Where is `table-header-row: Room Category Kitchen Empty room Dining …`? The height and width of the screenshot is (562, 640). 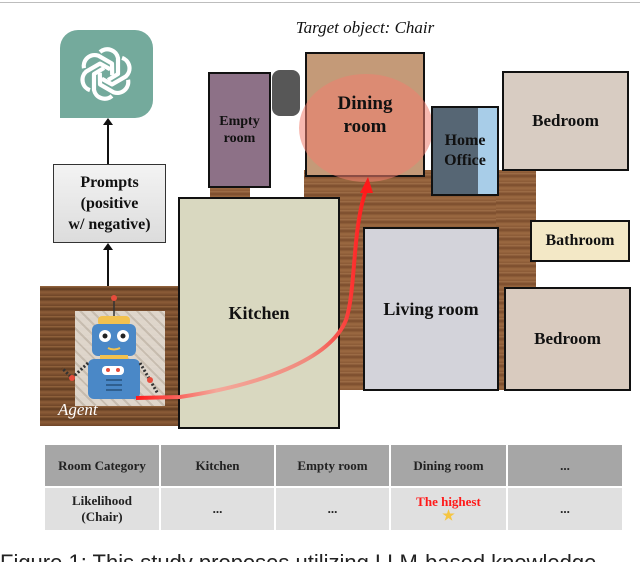
table-header-row: Room Category Kitchen Empty room Dining … is located at coordinates (333, 465).